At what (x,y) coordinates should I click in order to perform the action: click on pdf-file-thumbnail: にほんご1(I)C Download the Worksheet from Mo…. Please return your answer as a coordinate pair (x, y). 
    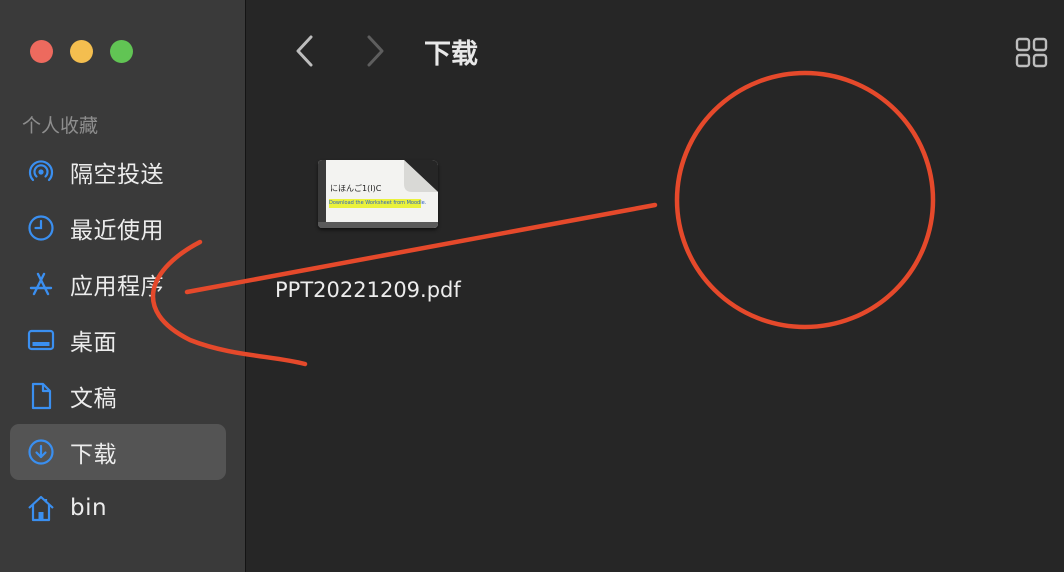
    Looking at the image, I should click on (378, 195).